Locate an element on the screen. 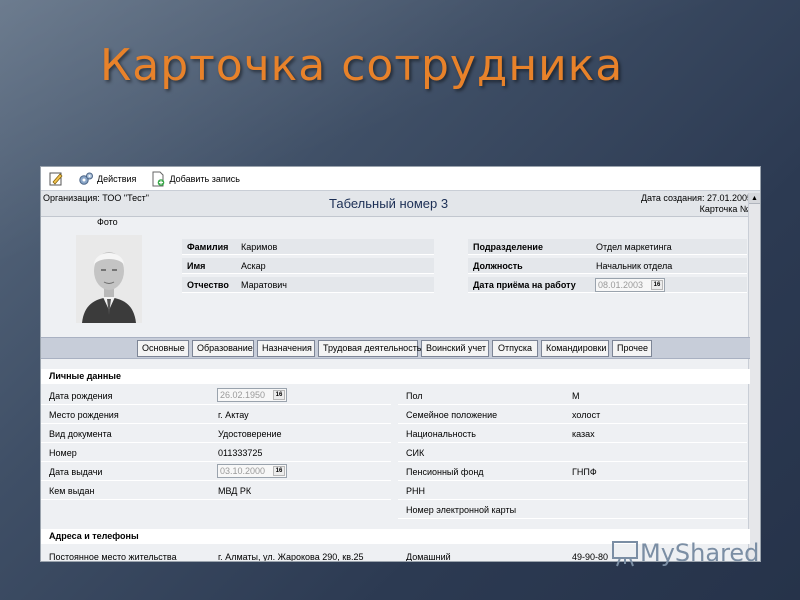 The width and height of the screenshot is (800, 600). actions-label: Действия is located at coordinates (117, 178).